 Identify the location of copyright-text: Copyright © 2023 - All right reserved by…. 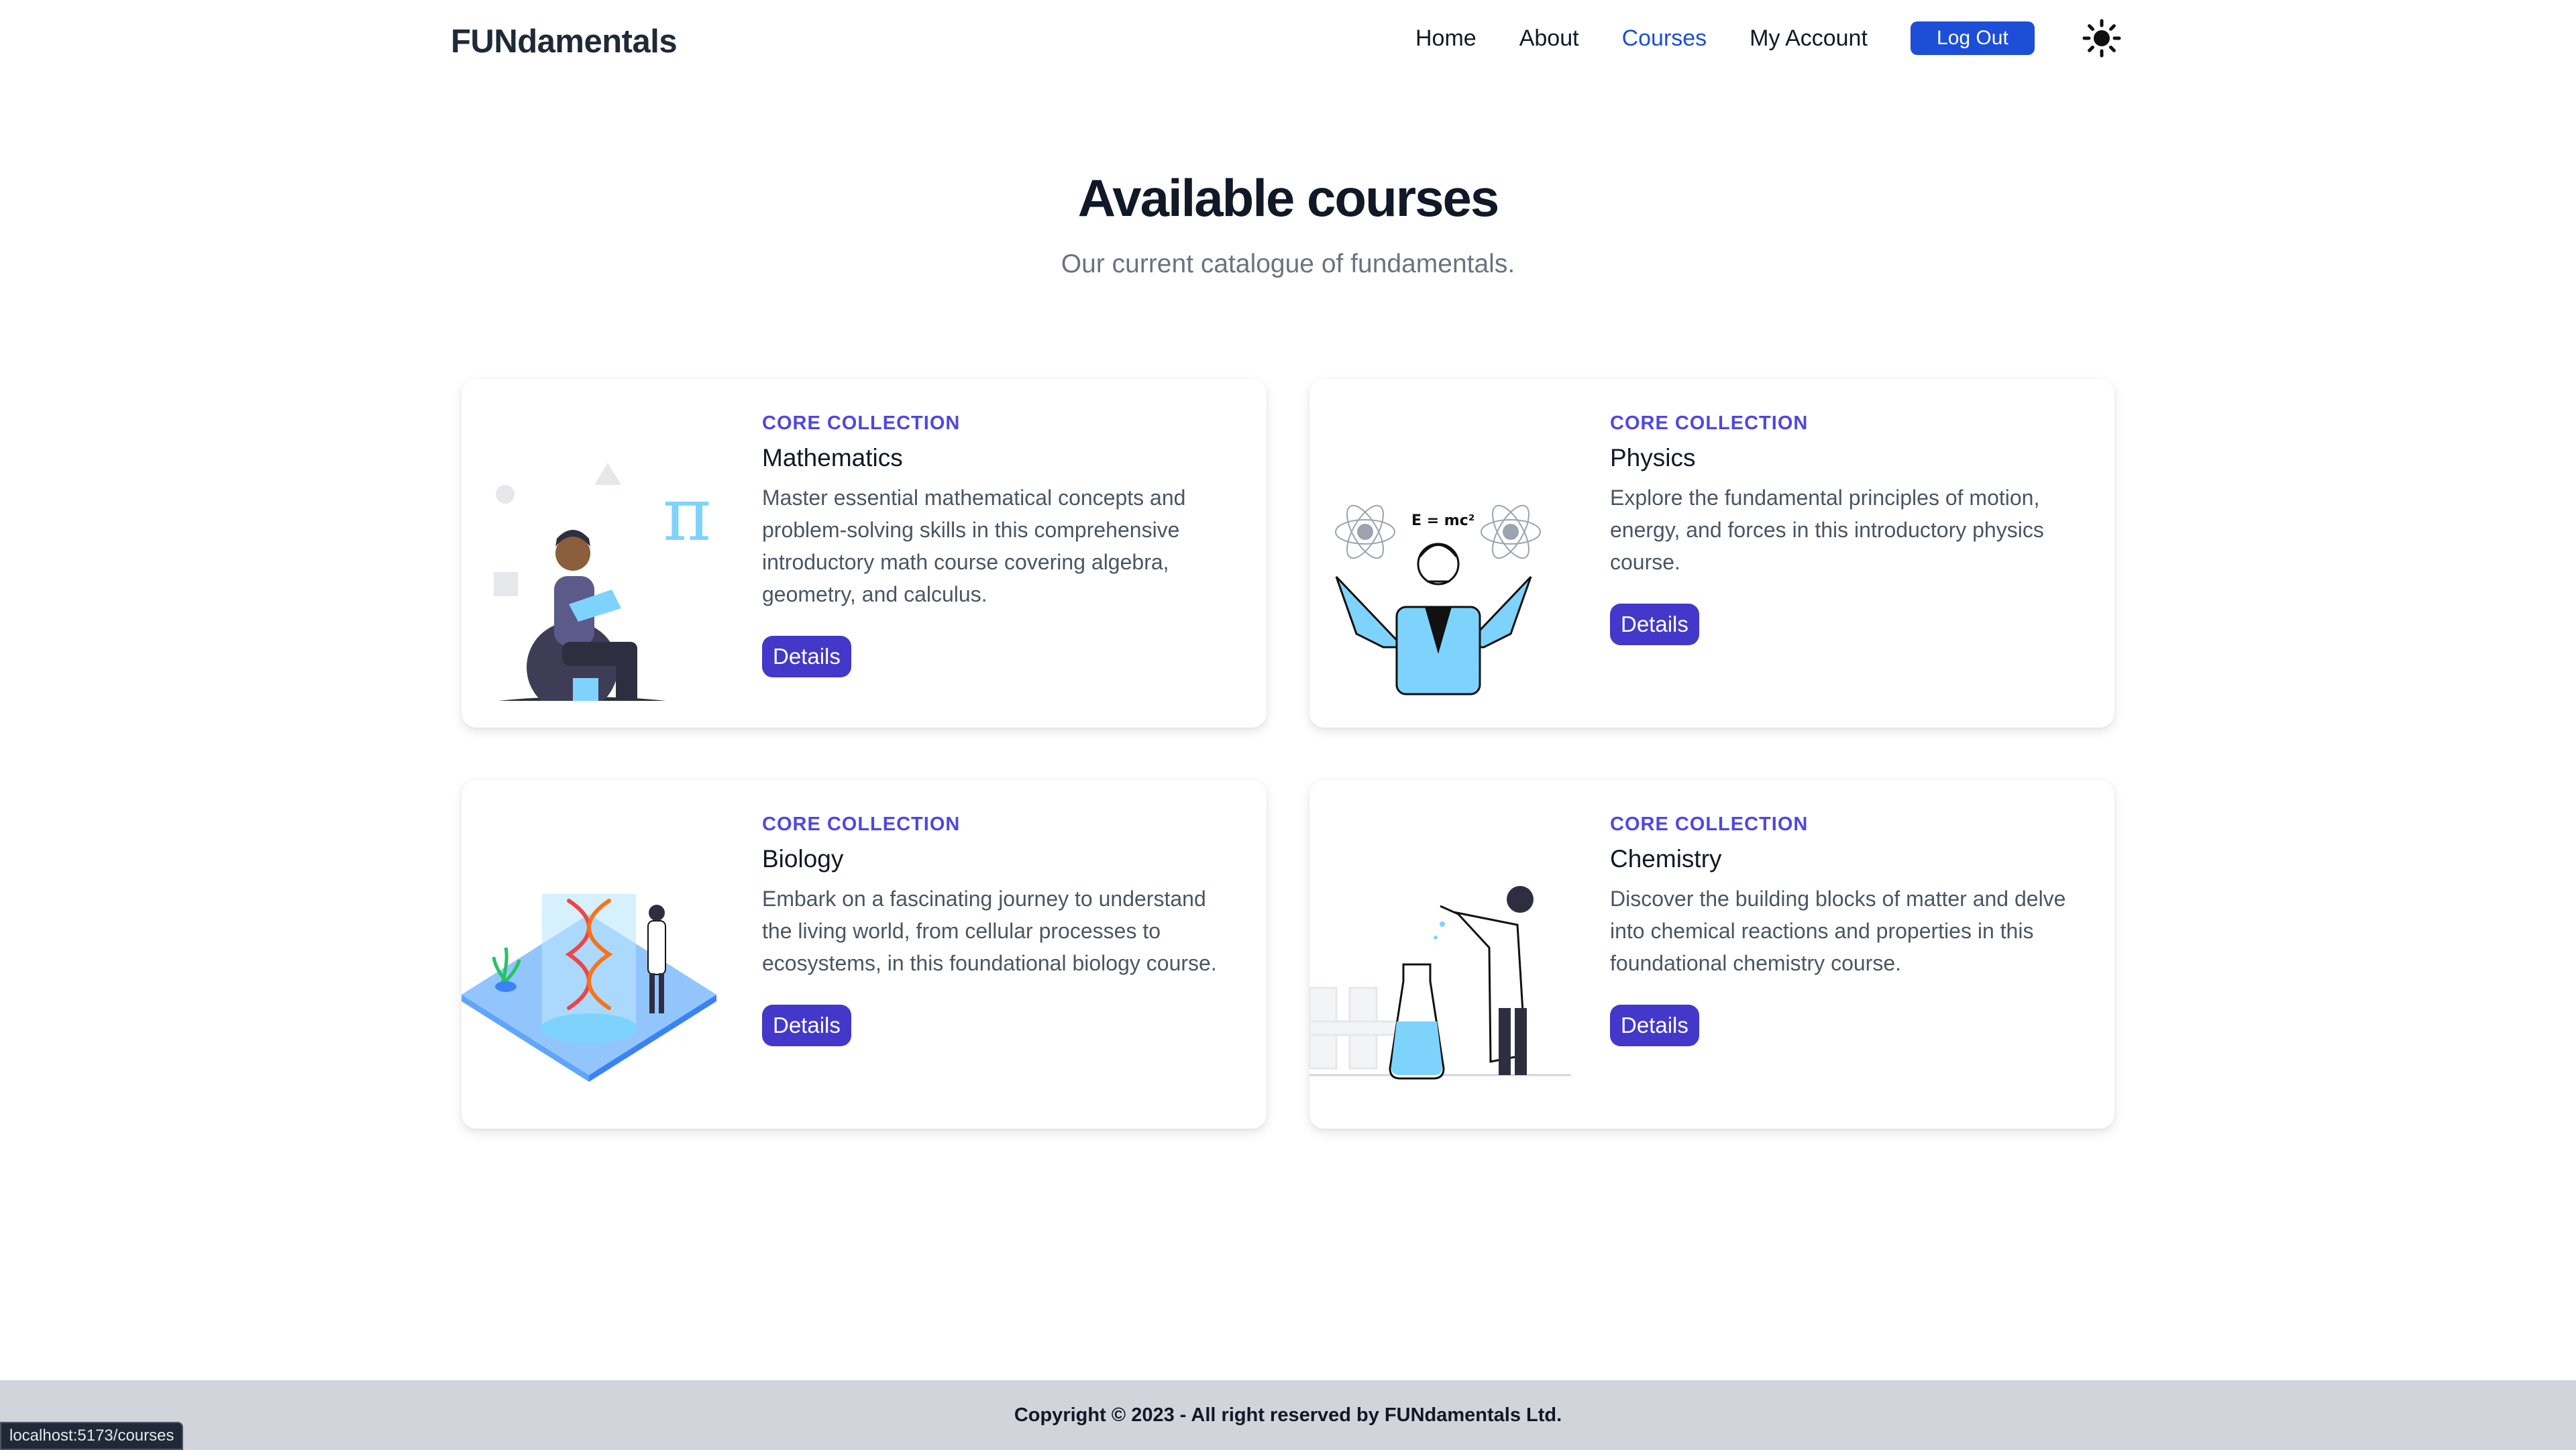
(1288, 1415).